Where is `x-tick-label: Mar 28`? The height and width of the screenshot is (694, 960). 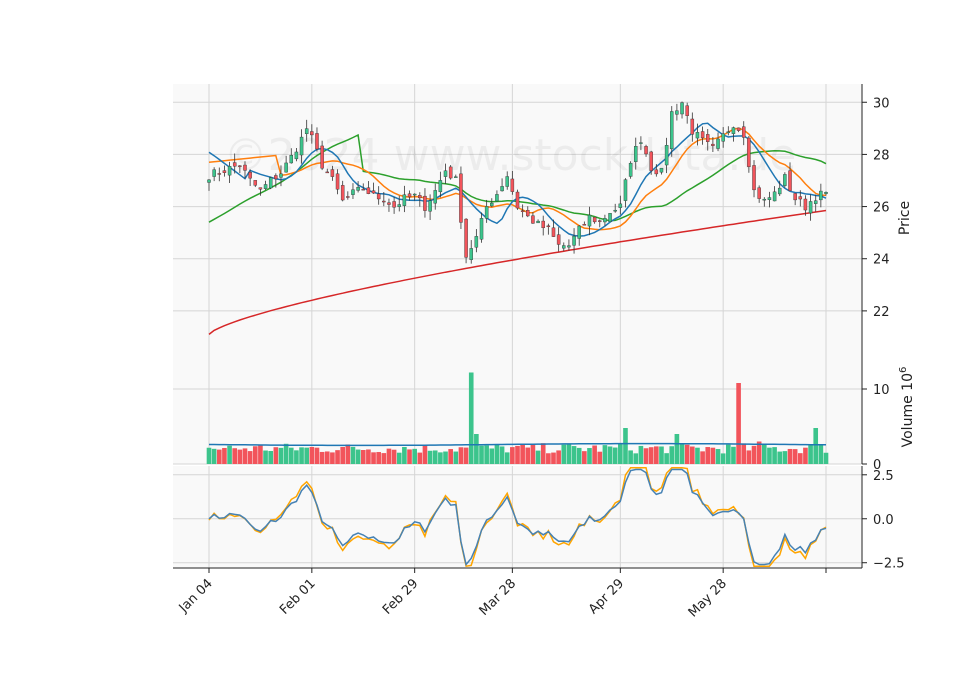 x-tick-label: Mar 28 is located at coordinates (498, 597).